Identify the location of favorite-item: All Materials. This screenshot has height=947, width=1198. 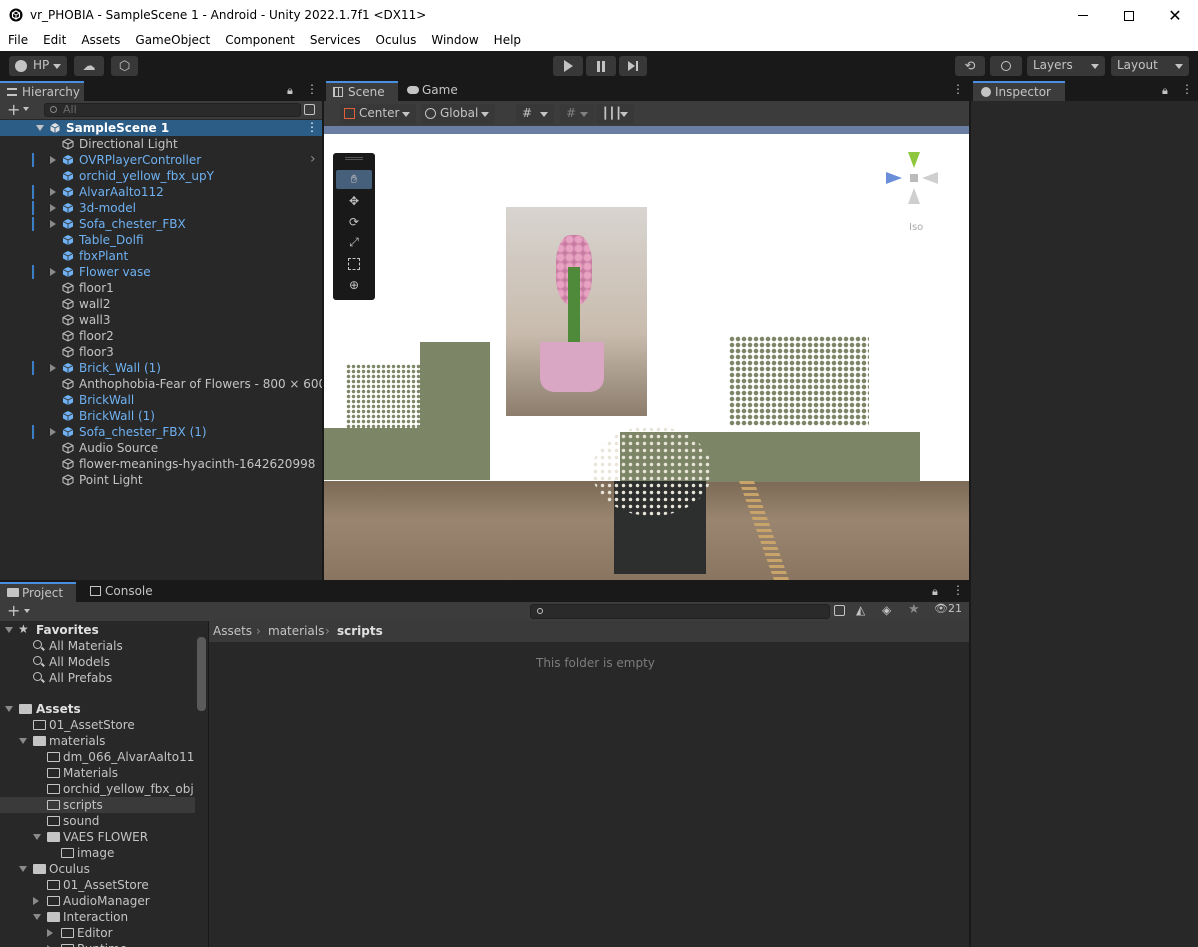
(97, 646).